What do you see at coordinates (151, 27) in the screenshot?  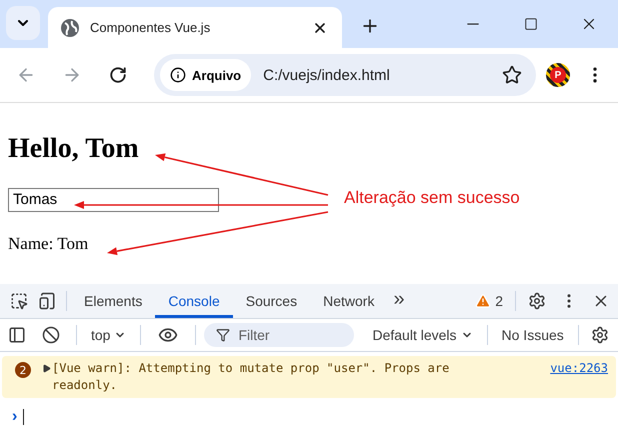 I see `tab-title: Componentes Vue.js` at bounding box center [151, 27].